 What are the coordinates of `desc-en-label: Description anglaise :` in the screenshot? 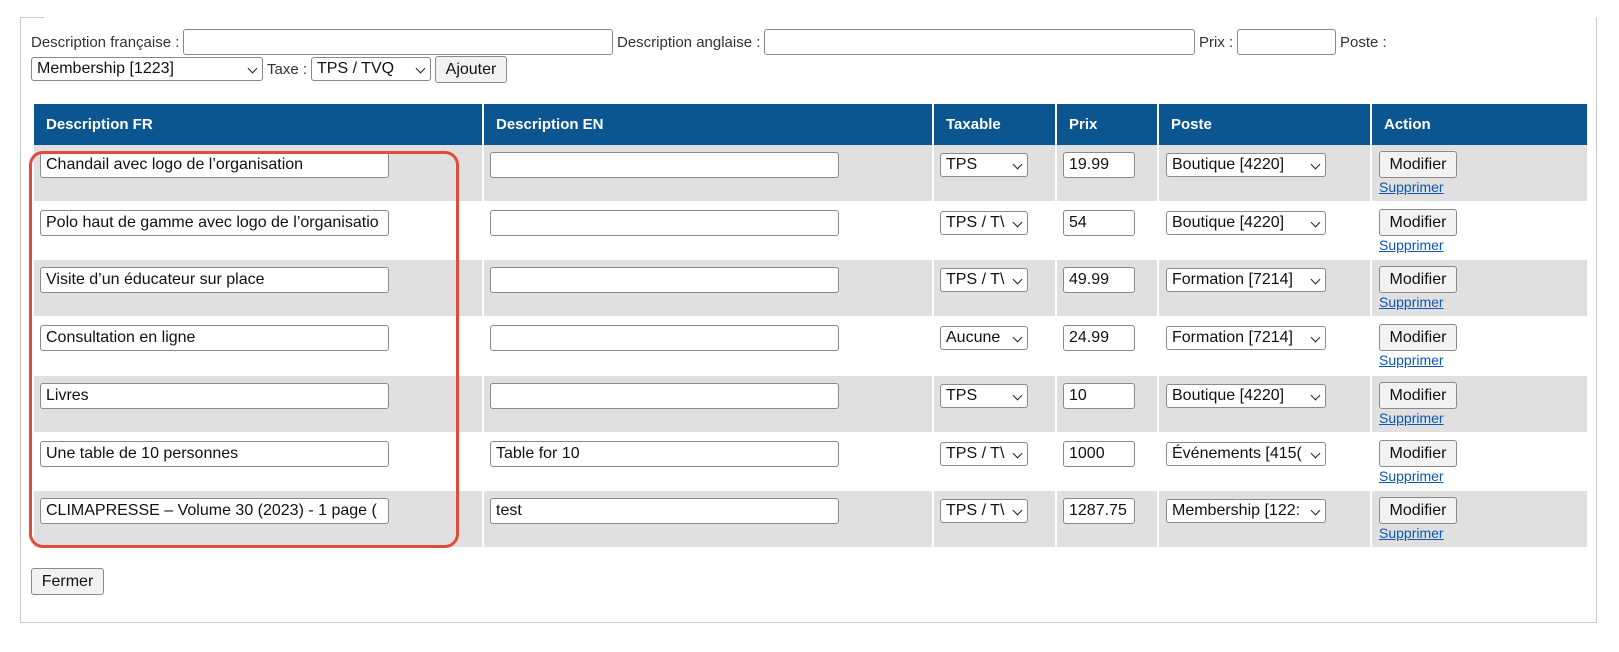 It's located at (689, 42).